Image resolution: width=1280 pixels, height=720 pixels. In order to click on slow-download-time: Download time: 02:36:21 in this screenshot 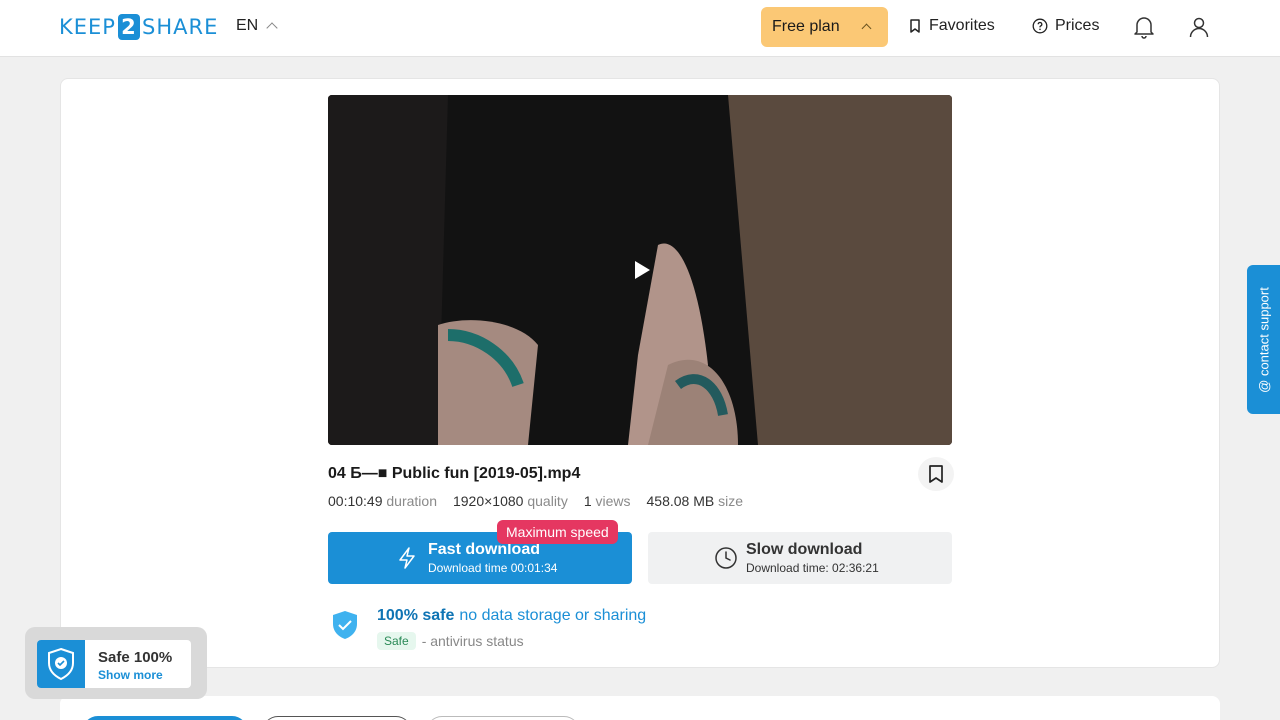, I will do `click(812, 568)`.